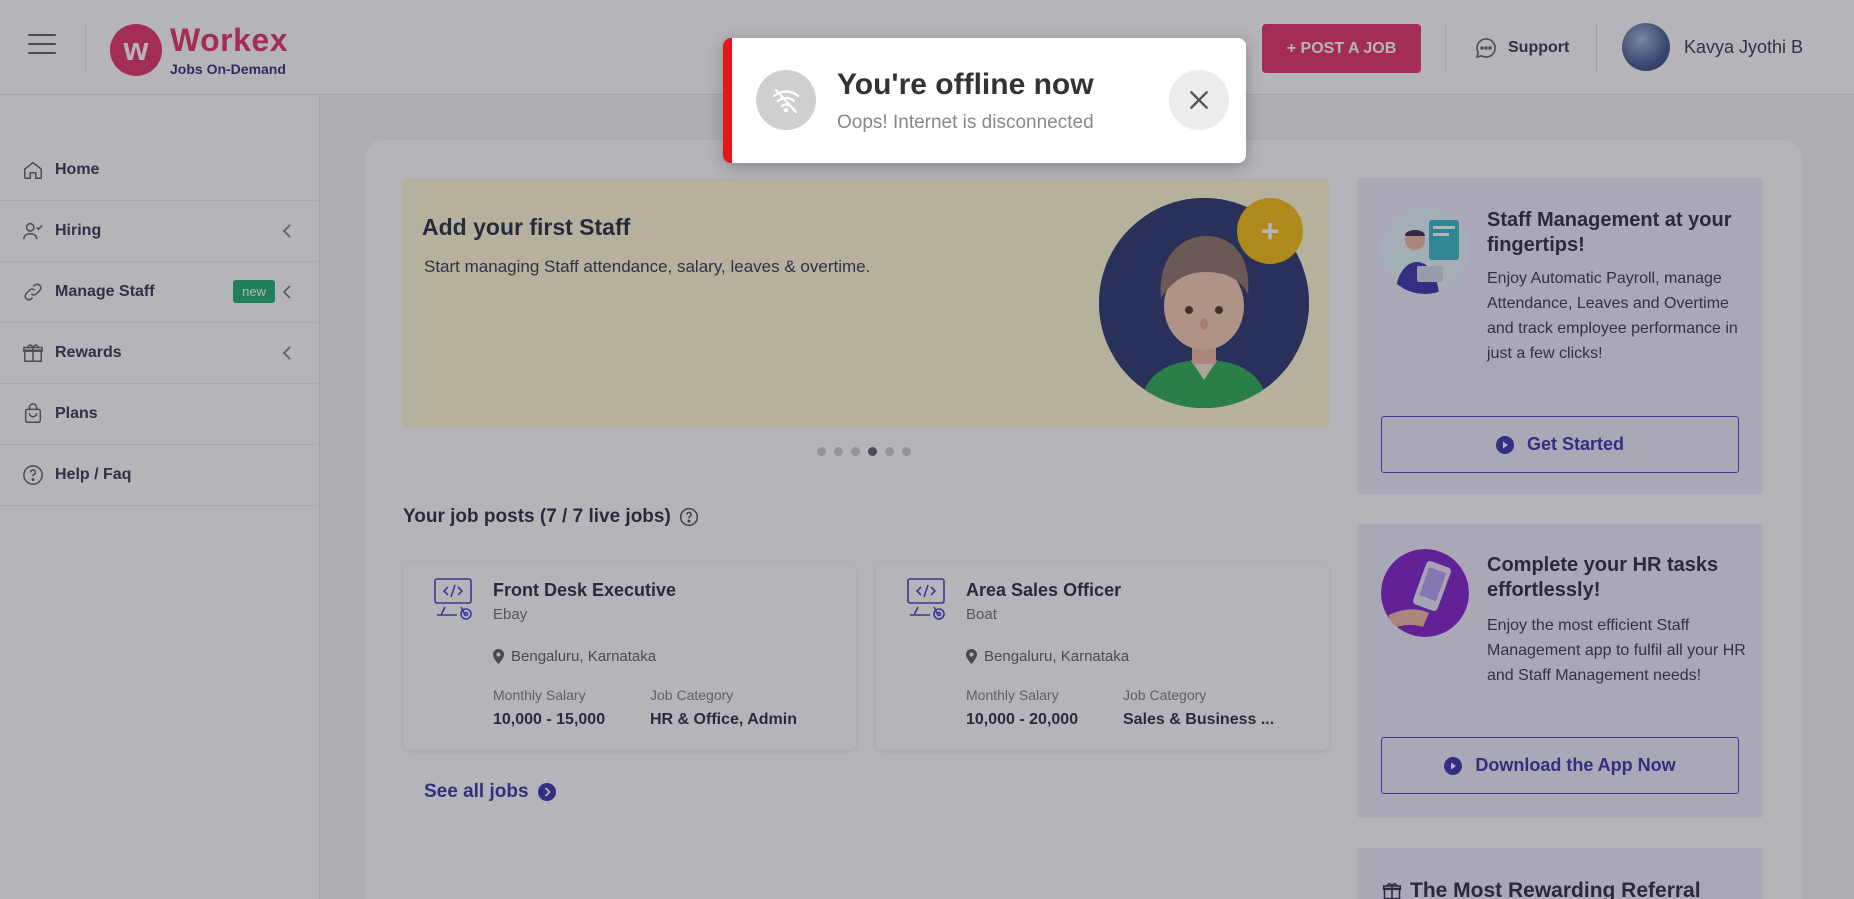 The height and width of the screenshot is (899, 1854). Describe the element at coordinates (965, 84) in the screenshot. I see `toast-title: You're offline now` at that location.